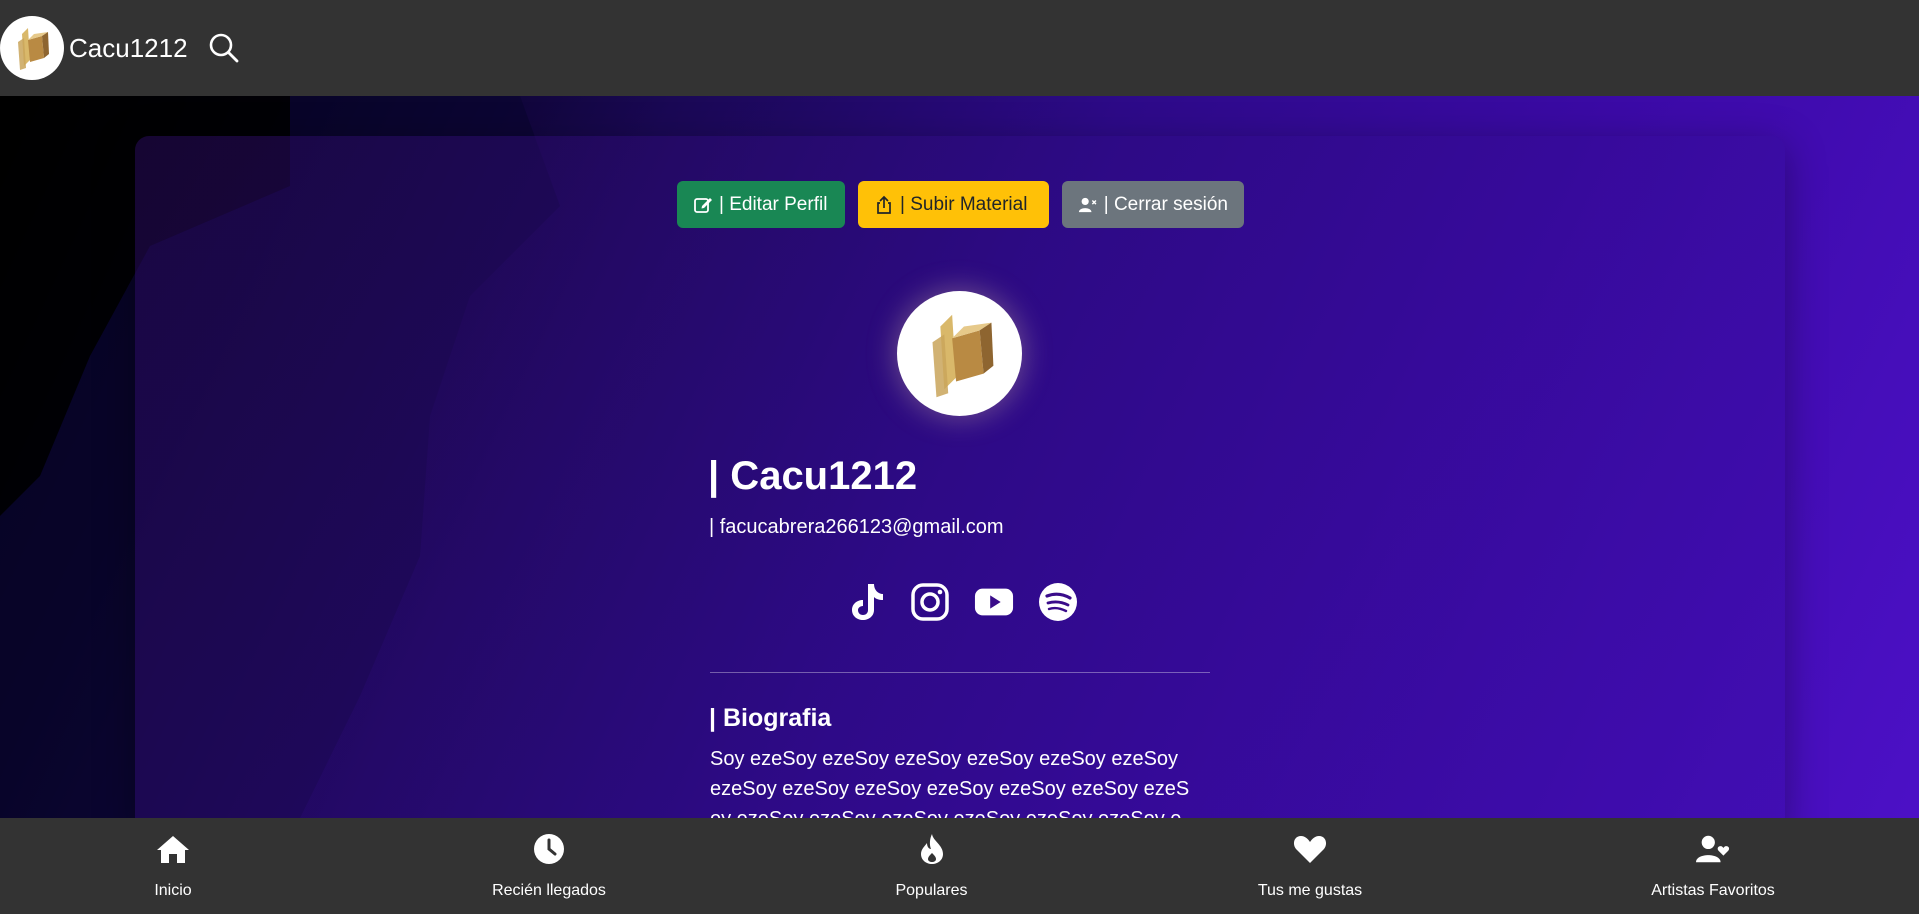 The image size is (1919, 914). I want to click on avatar, so click(32, 48).